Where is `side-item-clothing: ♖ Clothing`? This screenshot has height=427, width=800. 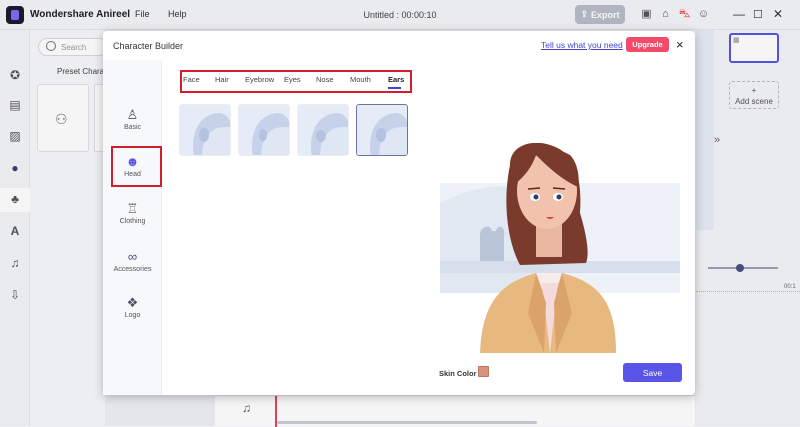
side-item-clothing: ♖ Clothing is located at coordinates (132, 213).